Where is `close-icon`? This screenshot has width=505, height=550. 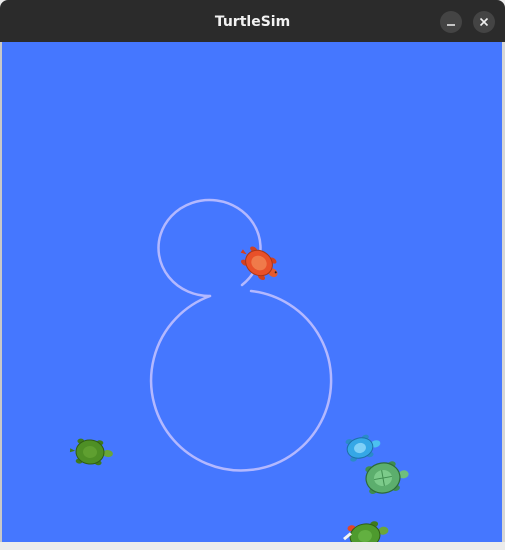 close-icon is located at coordinates (484, 22).